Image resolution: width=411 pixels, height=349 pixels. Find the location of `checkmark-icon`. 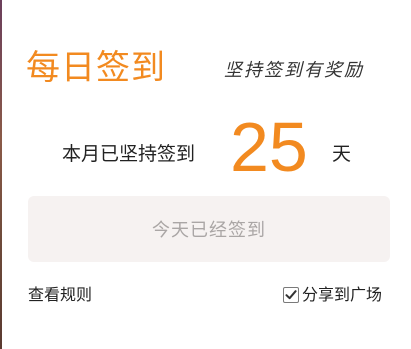

checkmark-icon is located at coordinates (291, 295).